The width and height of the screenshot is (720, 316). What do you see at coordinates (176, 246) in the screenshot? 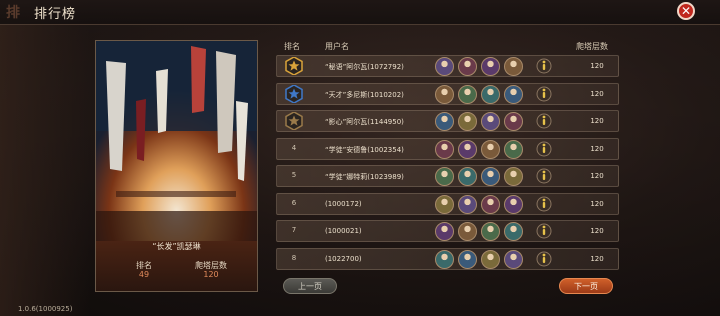
I see `champion-name: “长发”凯瑟琳` at bounding box center [176, 246].